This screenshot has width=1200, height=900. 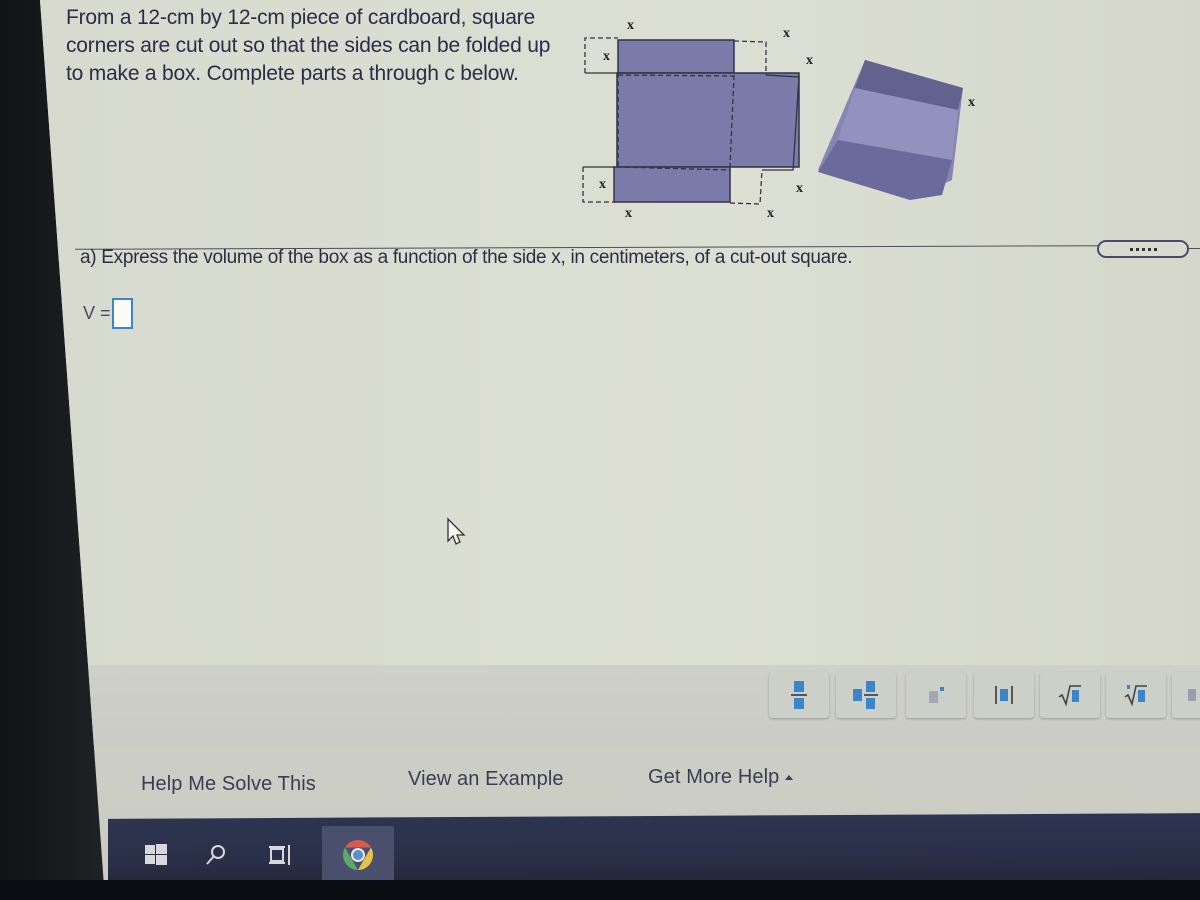 I want to click on view-an-example-link: View an Example, so click(x=486, y=779).